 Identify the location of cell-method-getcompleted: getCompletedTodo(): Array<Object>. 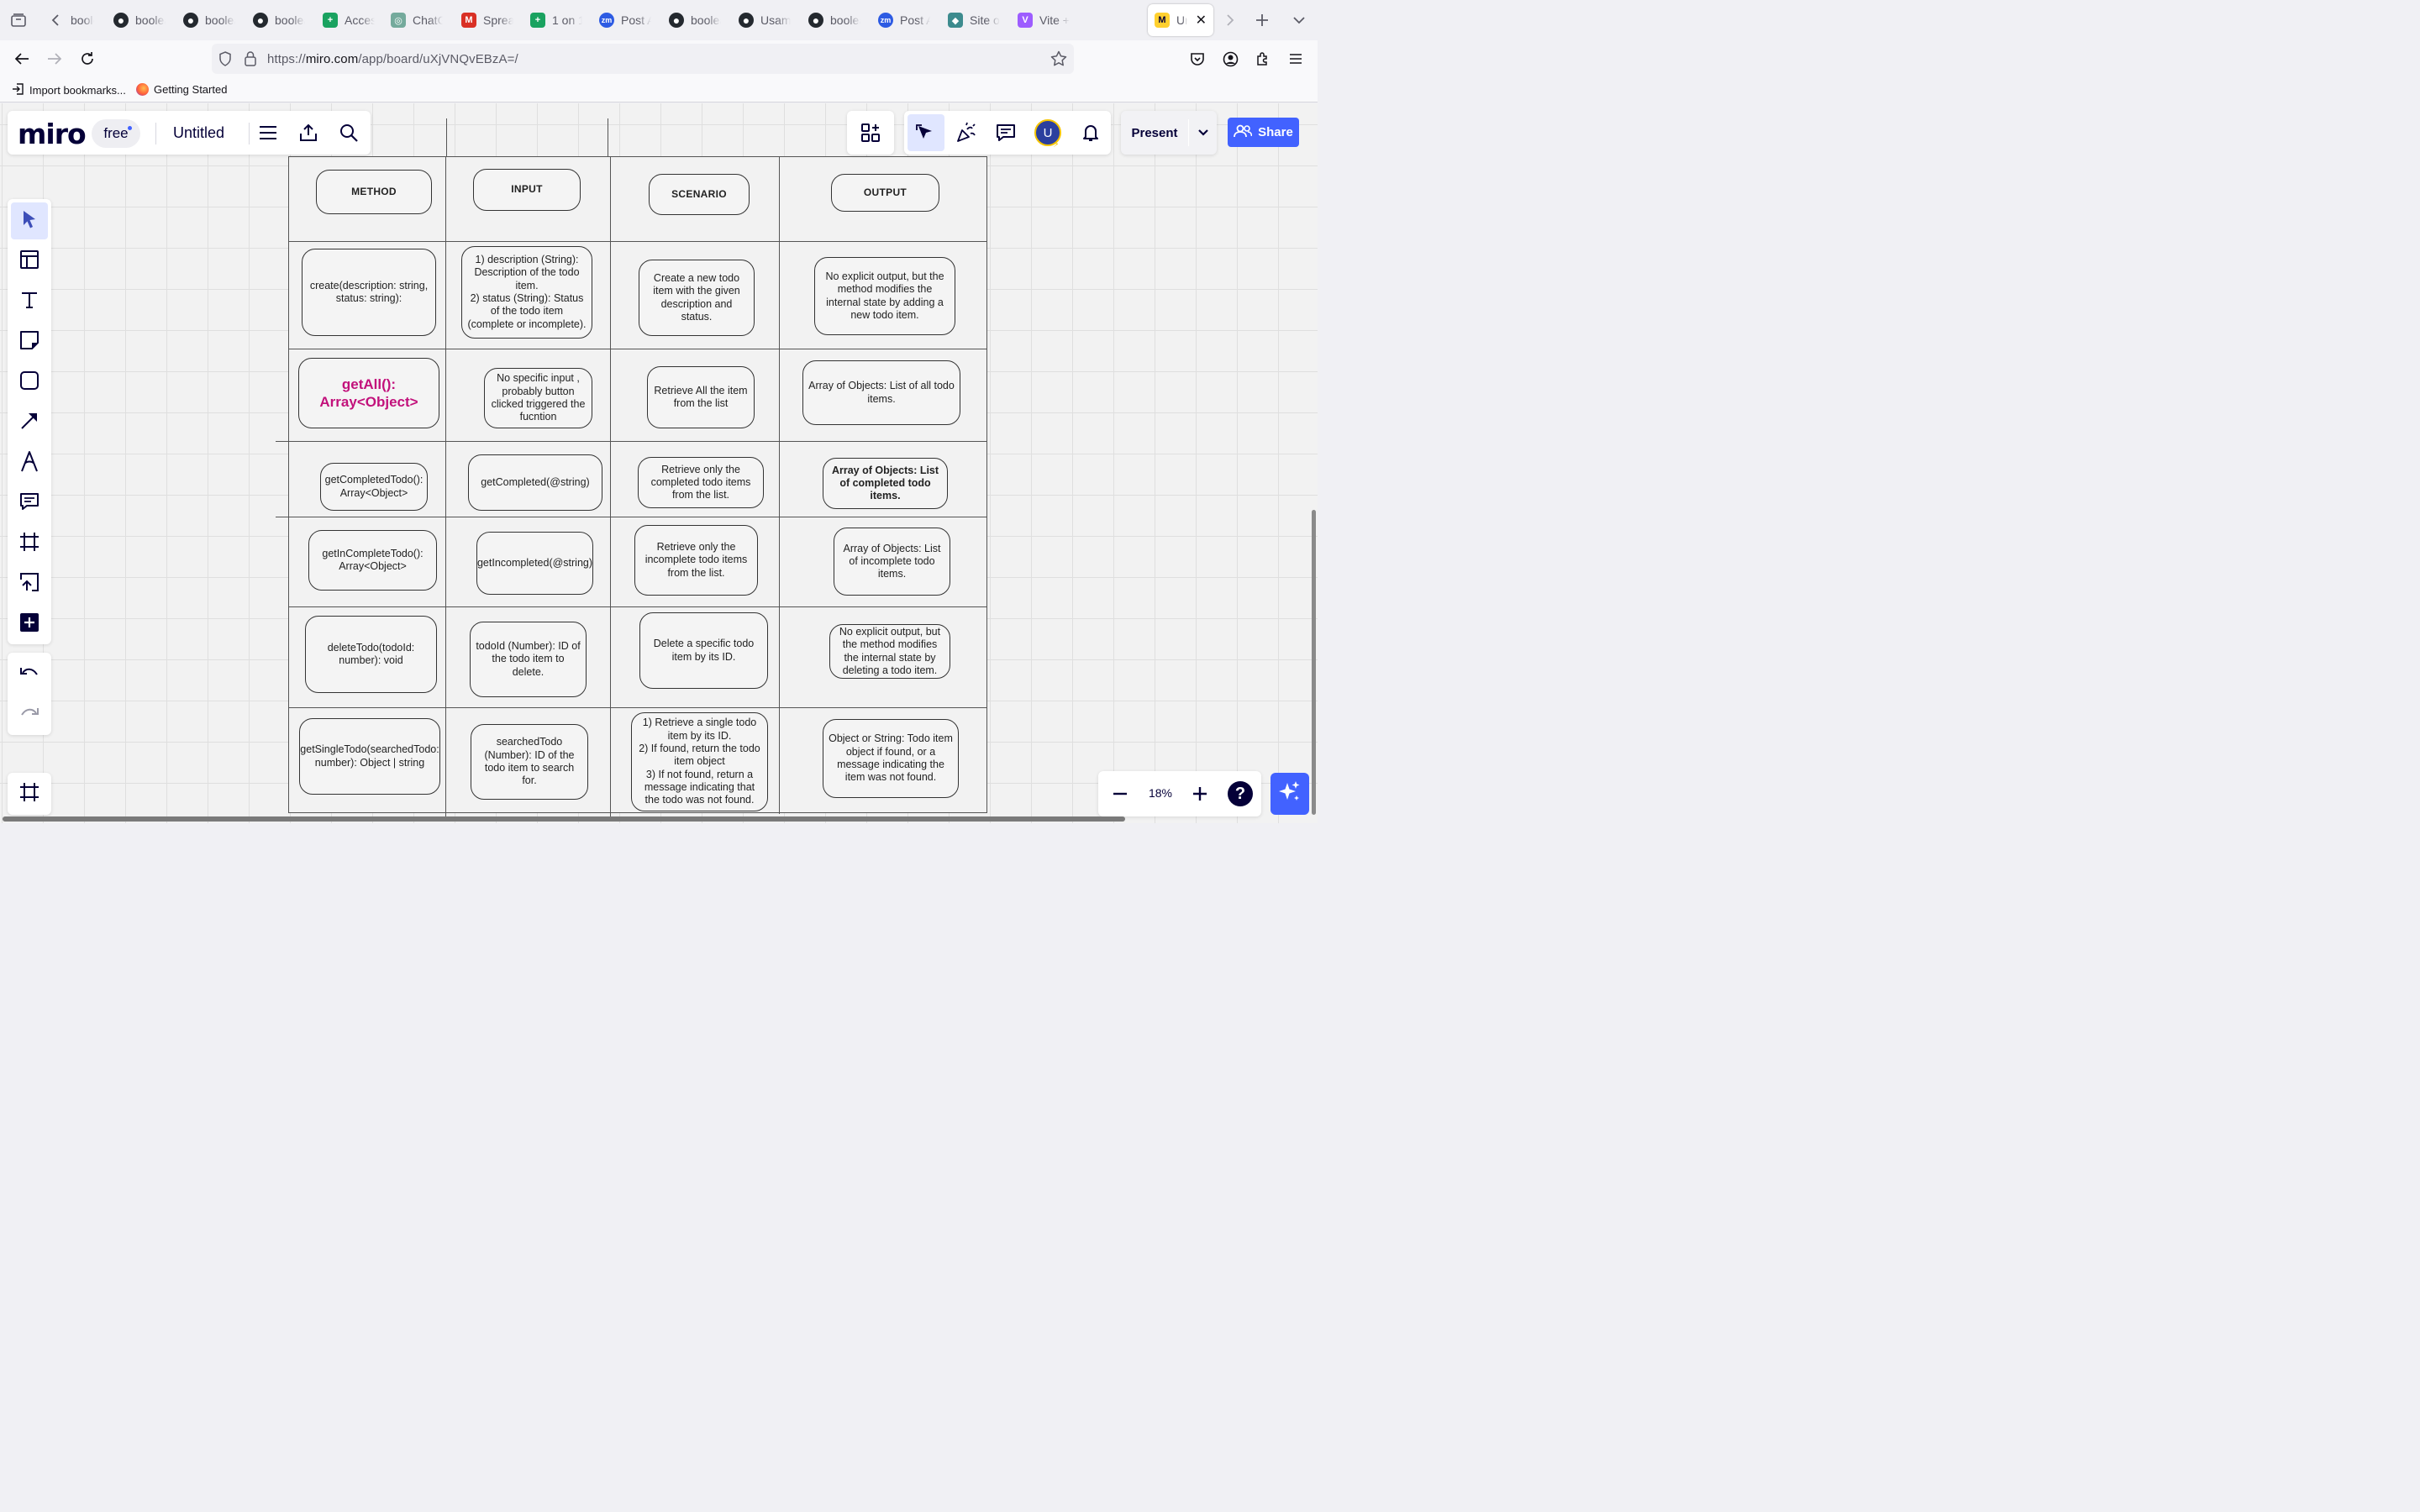
(374, 487).